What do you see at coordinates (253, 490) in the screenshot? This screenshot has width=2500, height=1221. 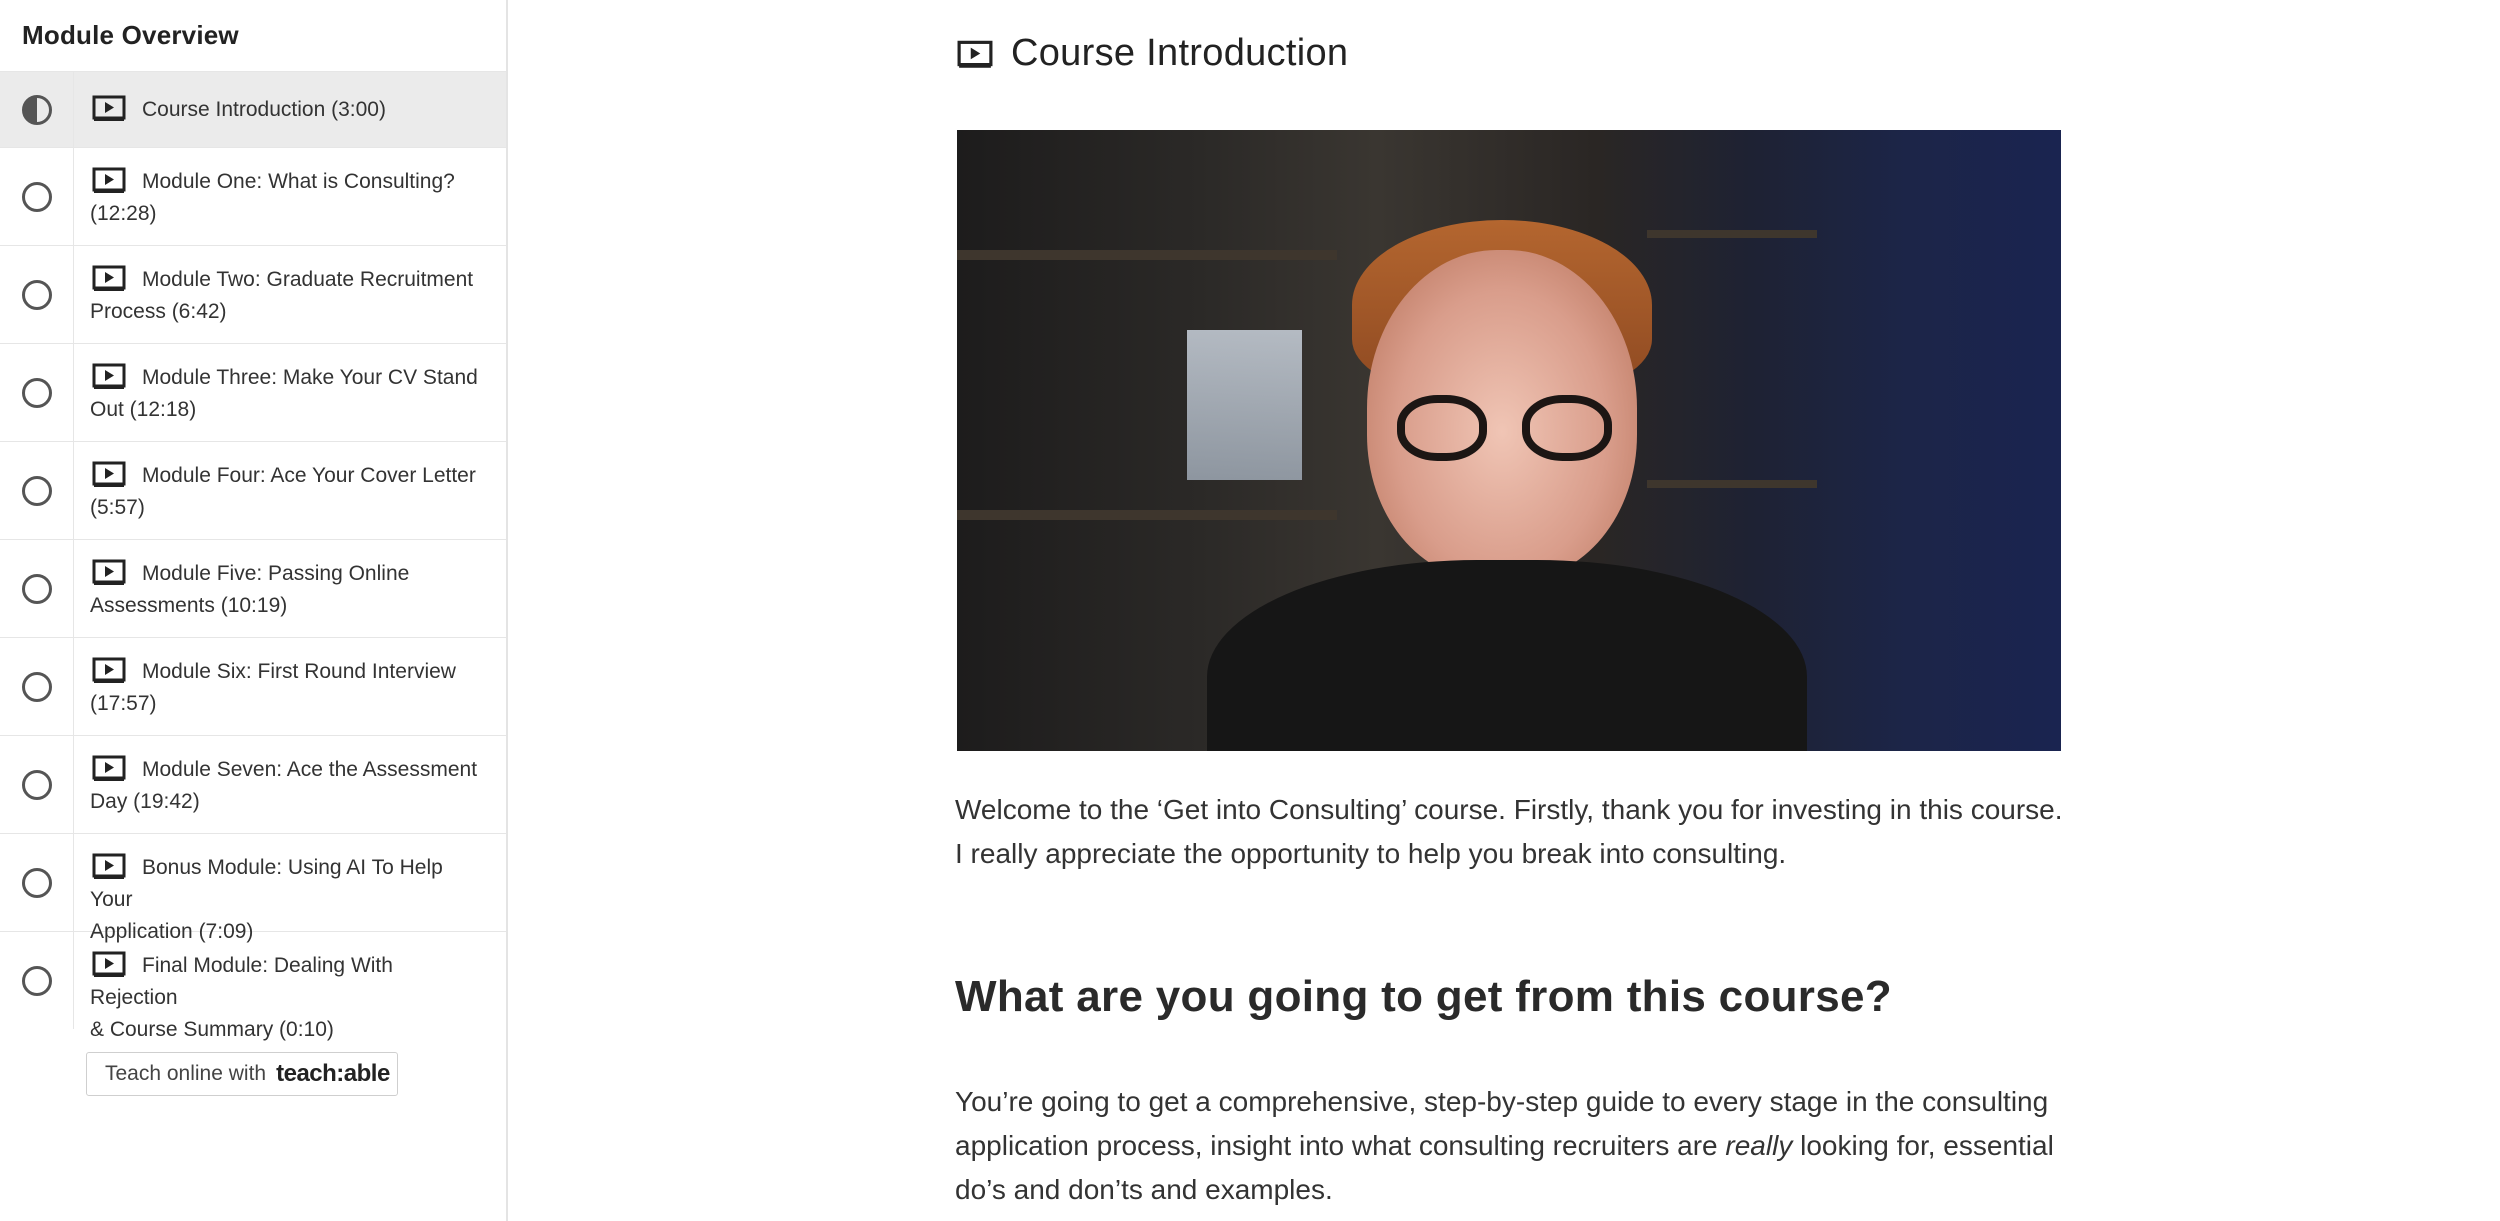 I see `lecture-item-4: Module Four: Ace Your Cover Letter (5:57)` at bounding box center [253, 490].